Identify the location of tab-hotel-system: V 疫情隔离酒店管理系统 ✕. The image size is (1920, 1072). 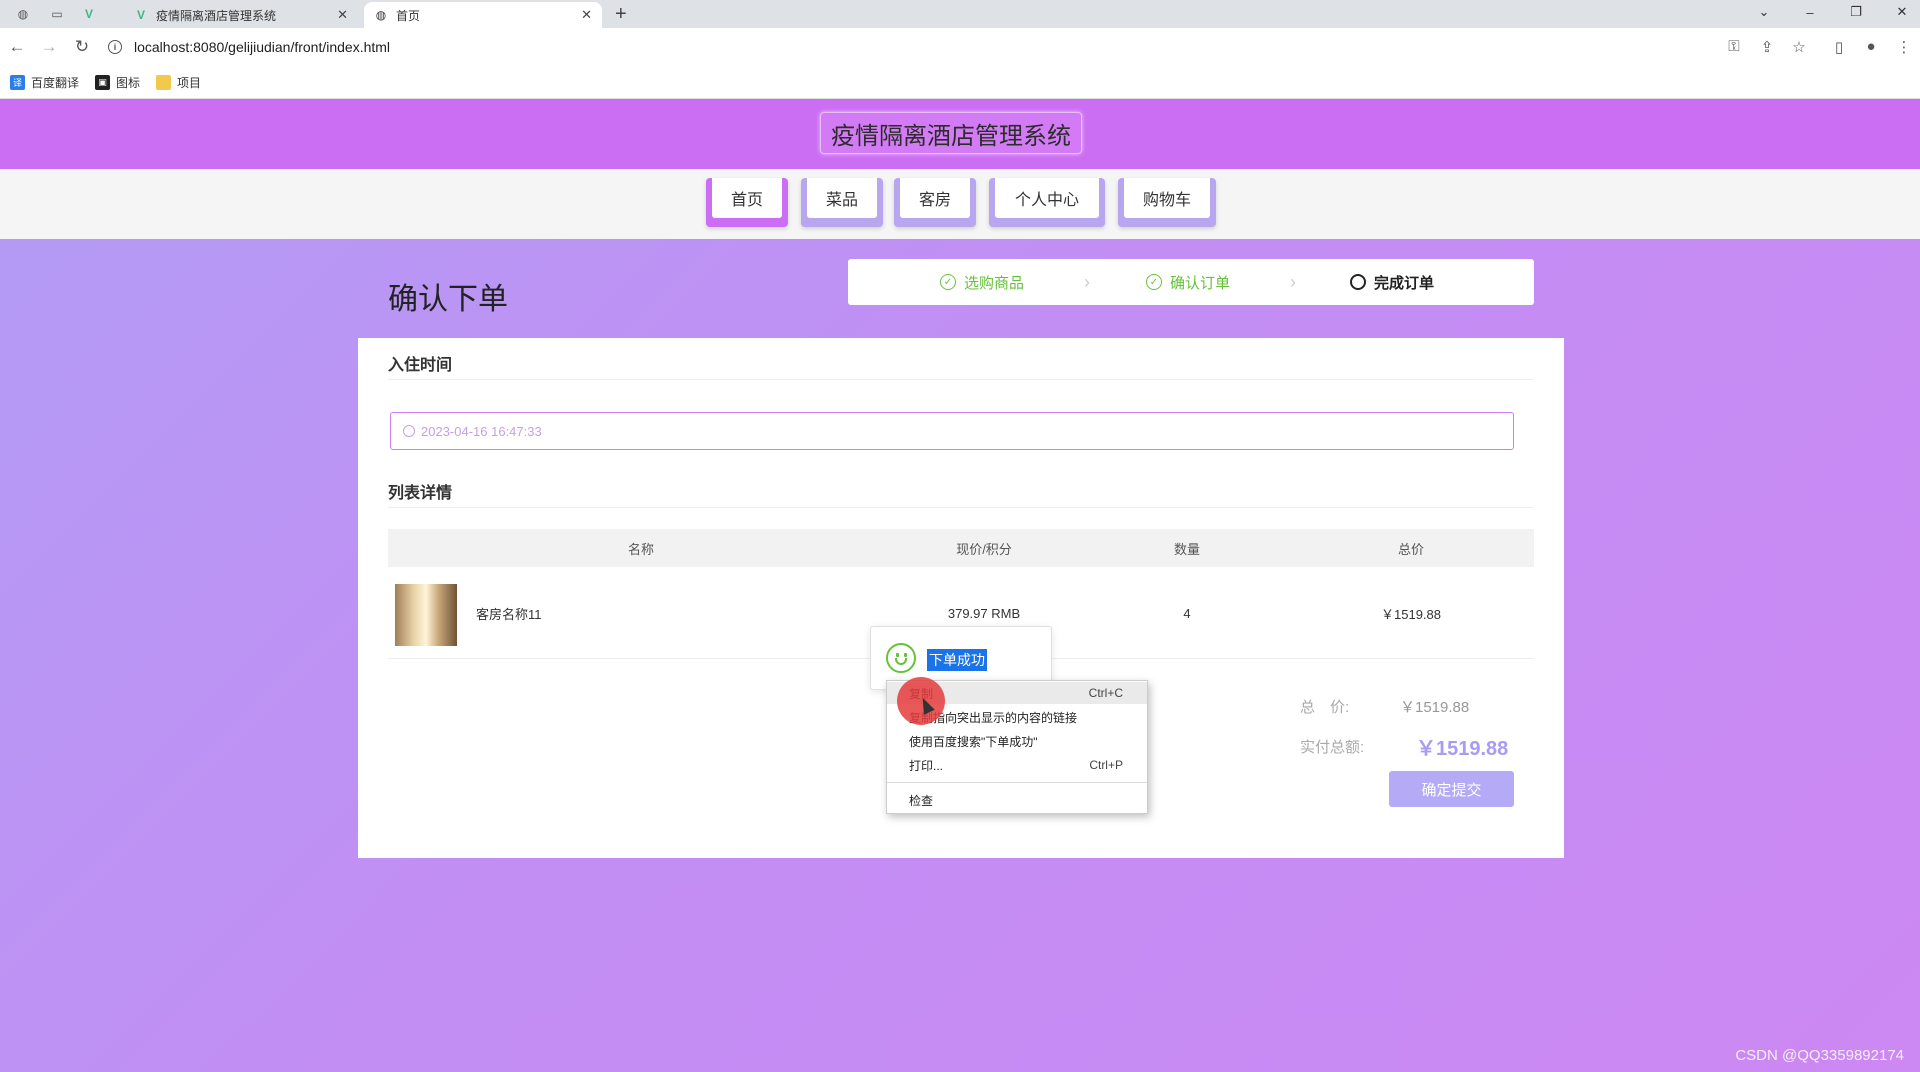
(241, 15).